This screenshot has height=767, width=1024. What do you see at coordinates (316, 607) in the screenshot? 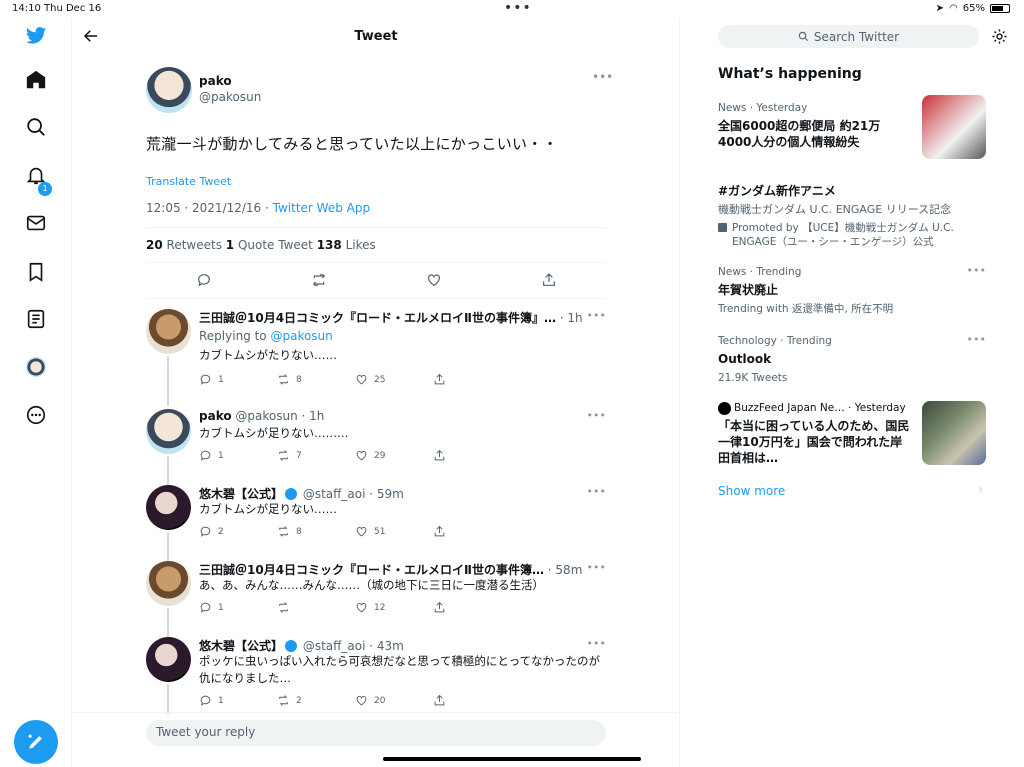
I see `retweet-button` at bounding box center [316, 607].